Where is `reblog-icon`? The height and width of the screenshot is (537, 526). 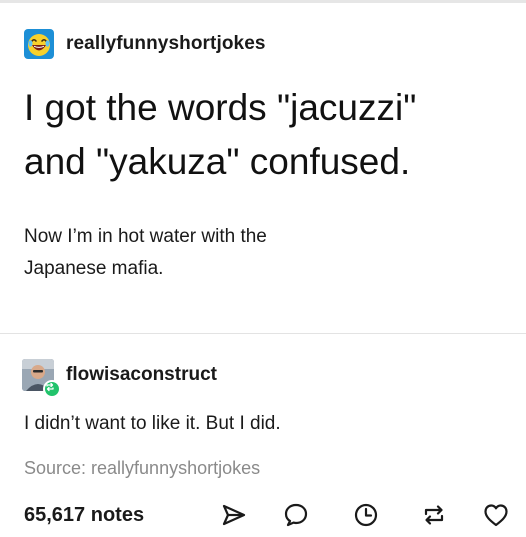
reblog-icon is located at coordinates (434, 515).